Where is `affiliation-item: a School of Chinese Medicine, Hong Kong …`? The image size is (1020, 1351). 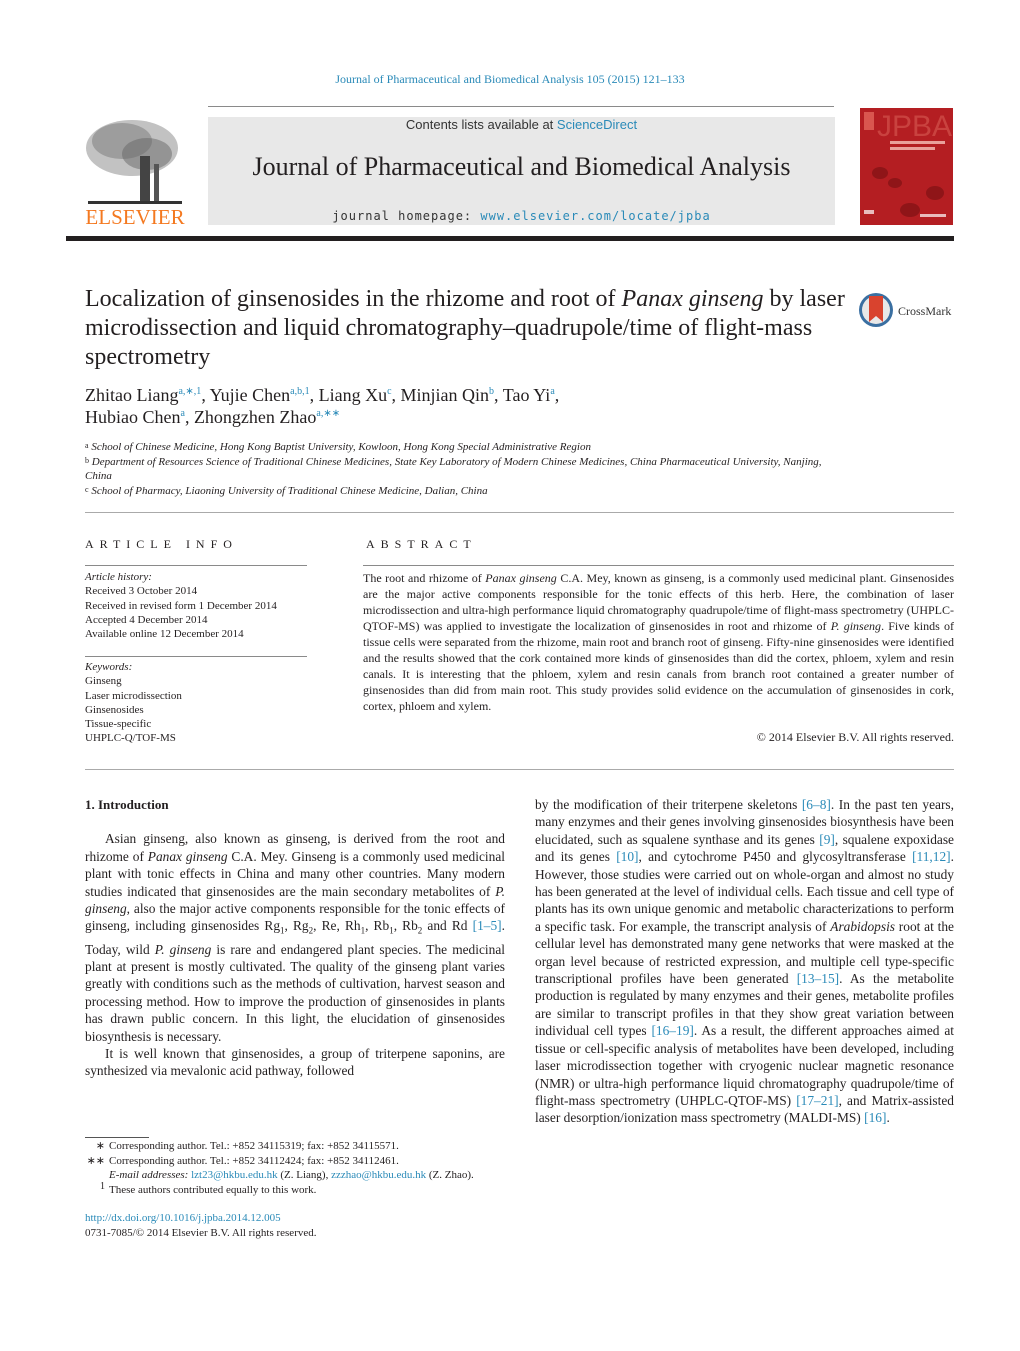 affiliation-item: a School of Chinese Medicine, Hong Kong … is located at coordinates (338, 447).